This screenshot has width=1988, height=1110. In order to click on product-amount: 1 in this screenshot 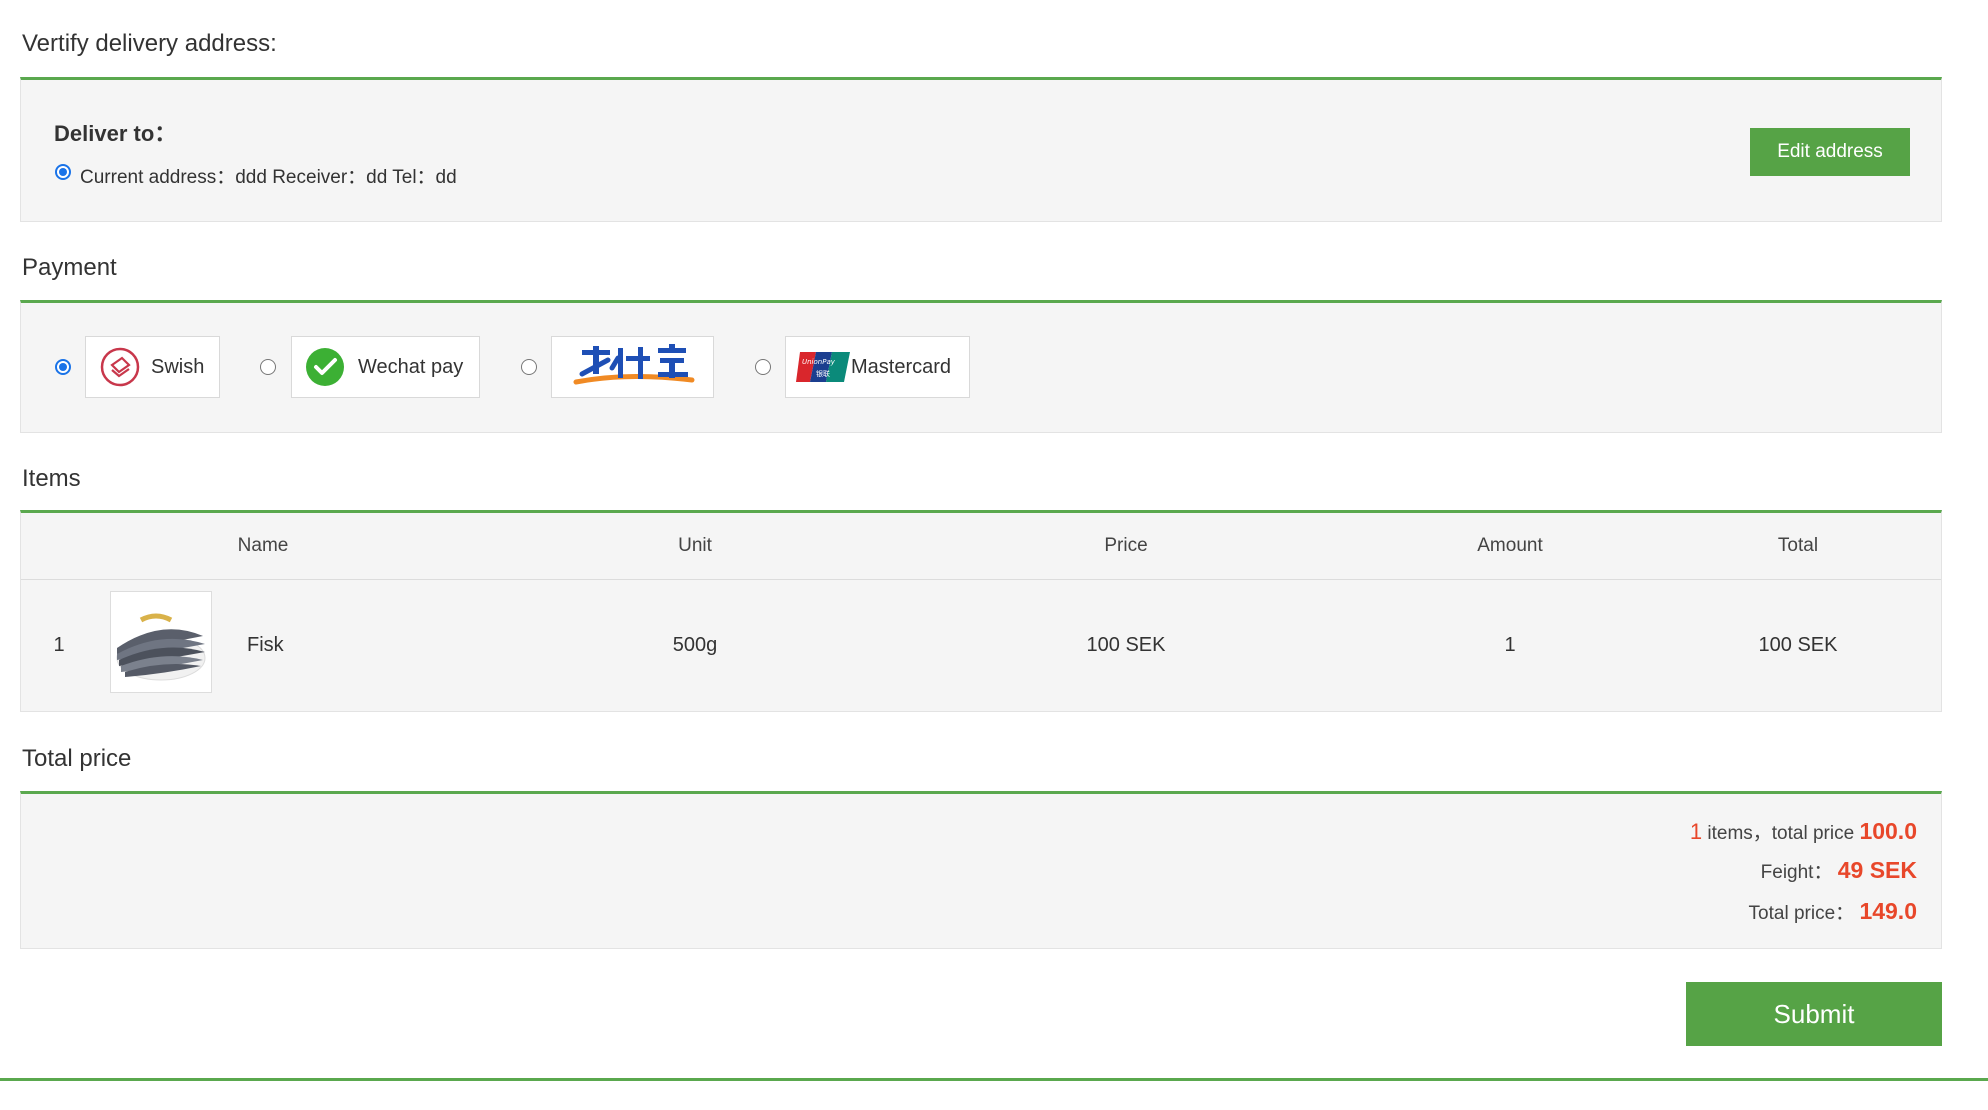, I will do `click(1510, 645)`.